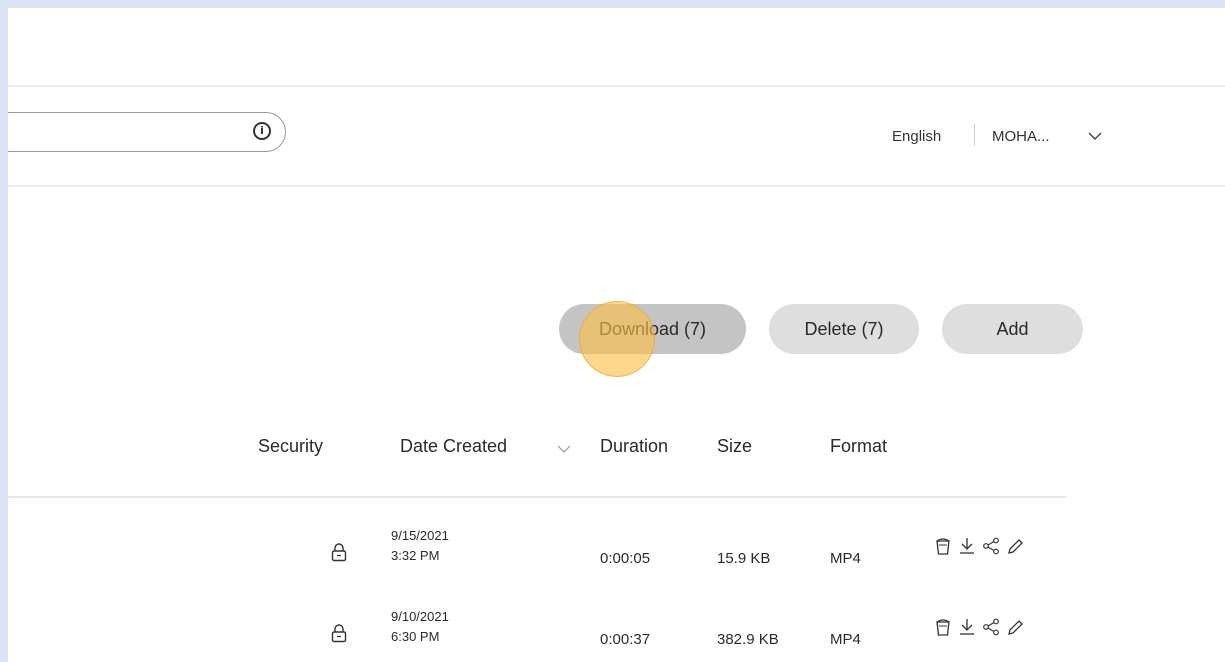 This screenshot has width=1225, height=662. I want to click on language-selector: English, so click(916, 136).